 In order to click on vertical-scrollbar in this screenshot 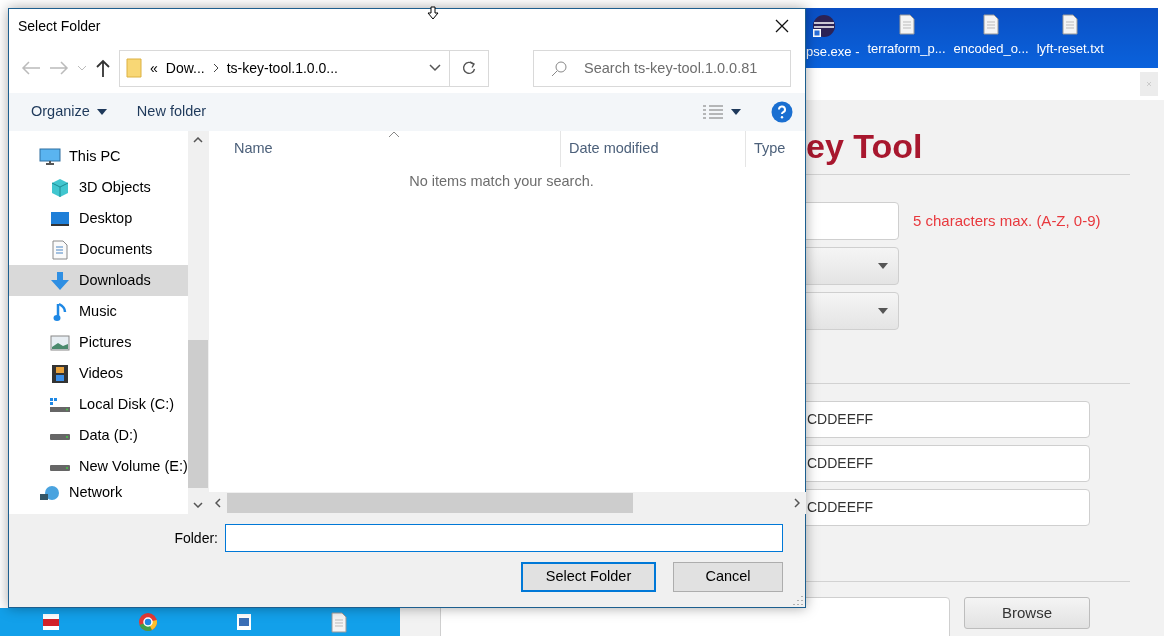, I will do `click(197, 322)`.